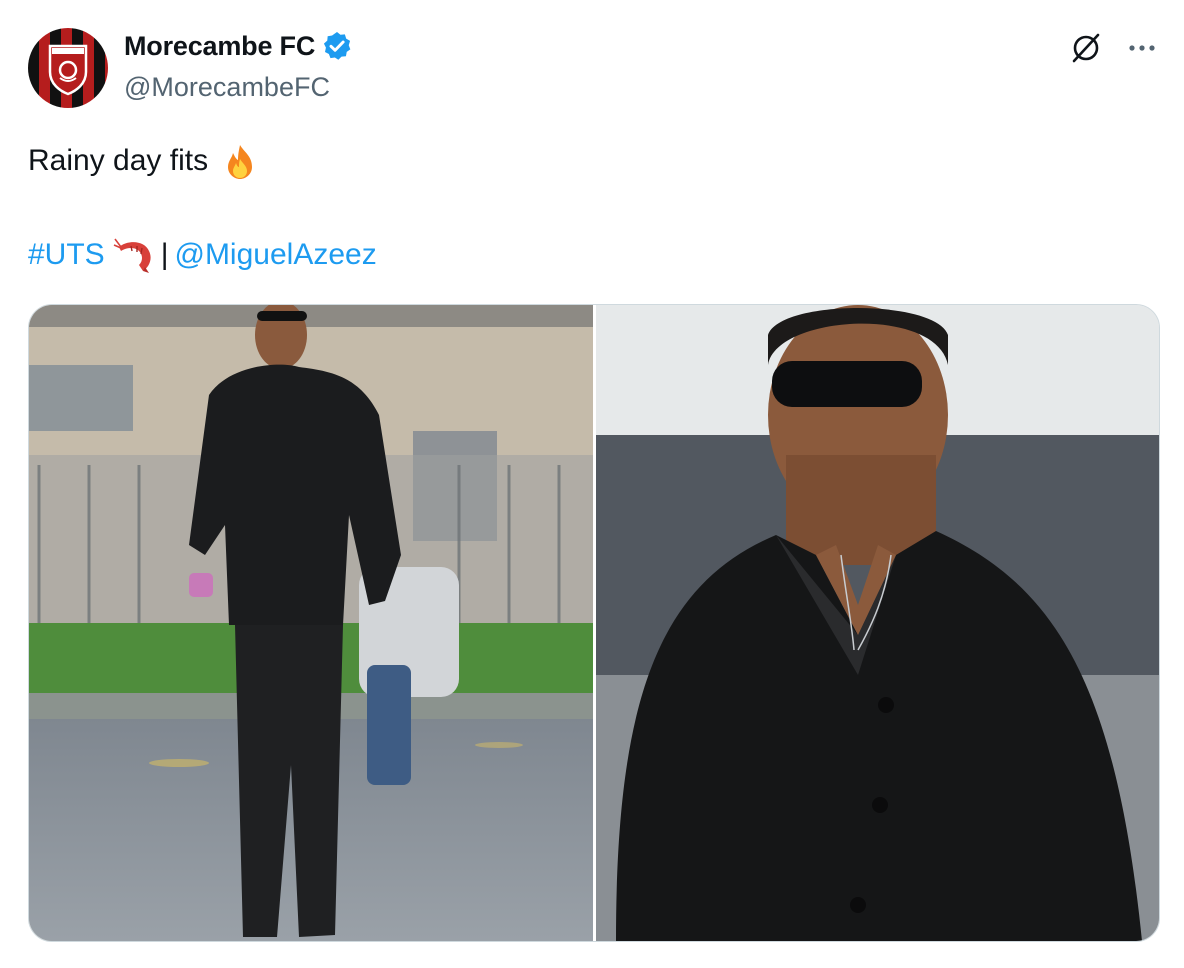  Describe the element at coordinates (337, 46) in the screenshot. I see `verified-badge-icon` at that location.